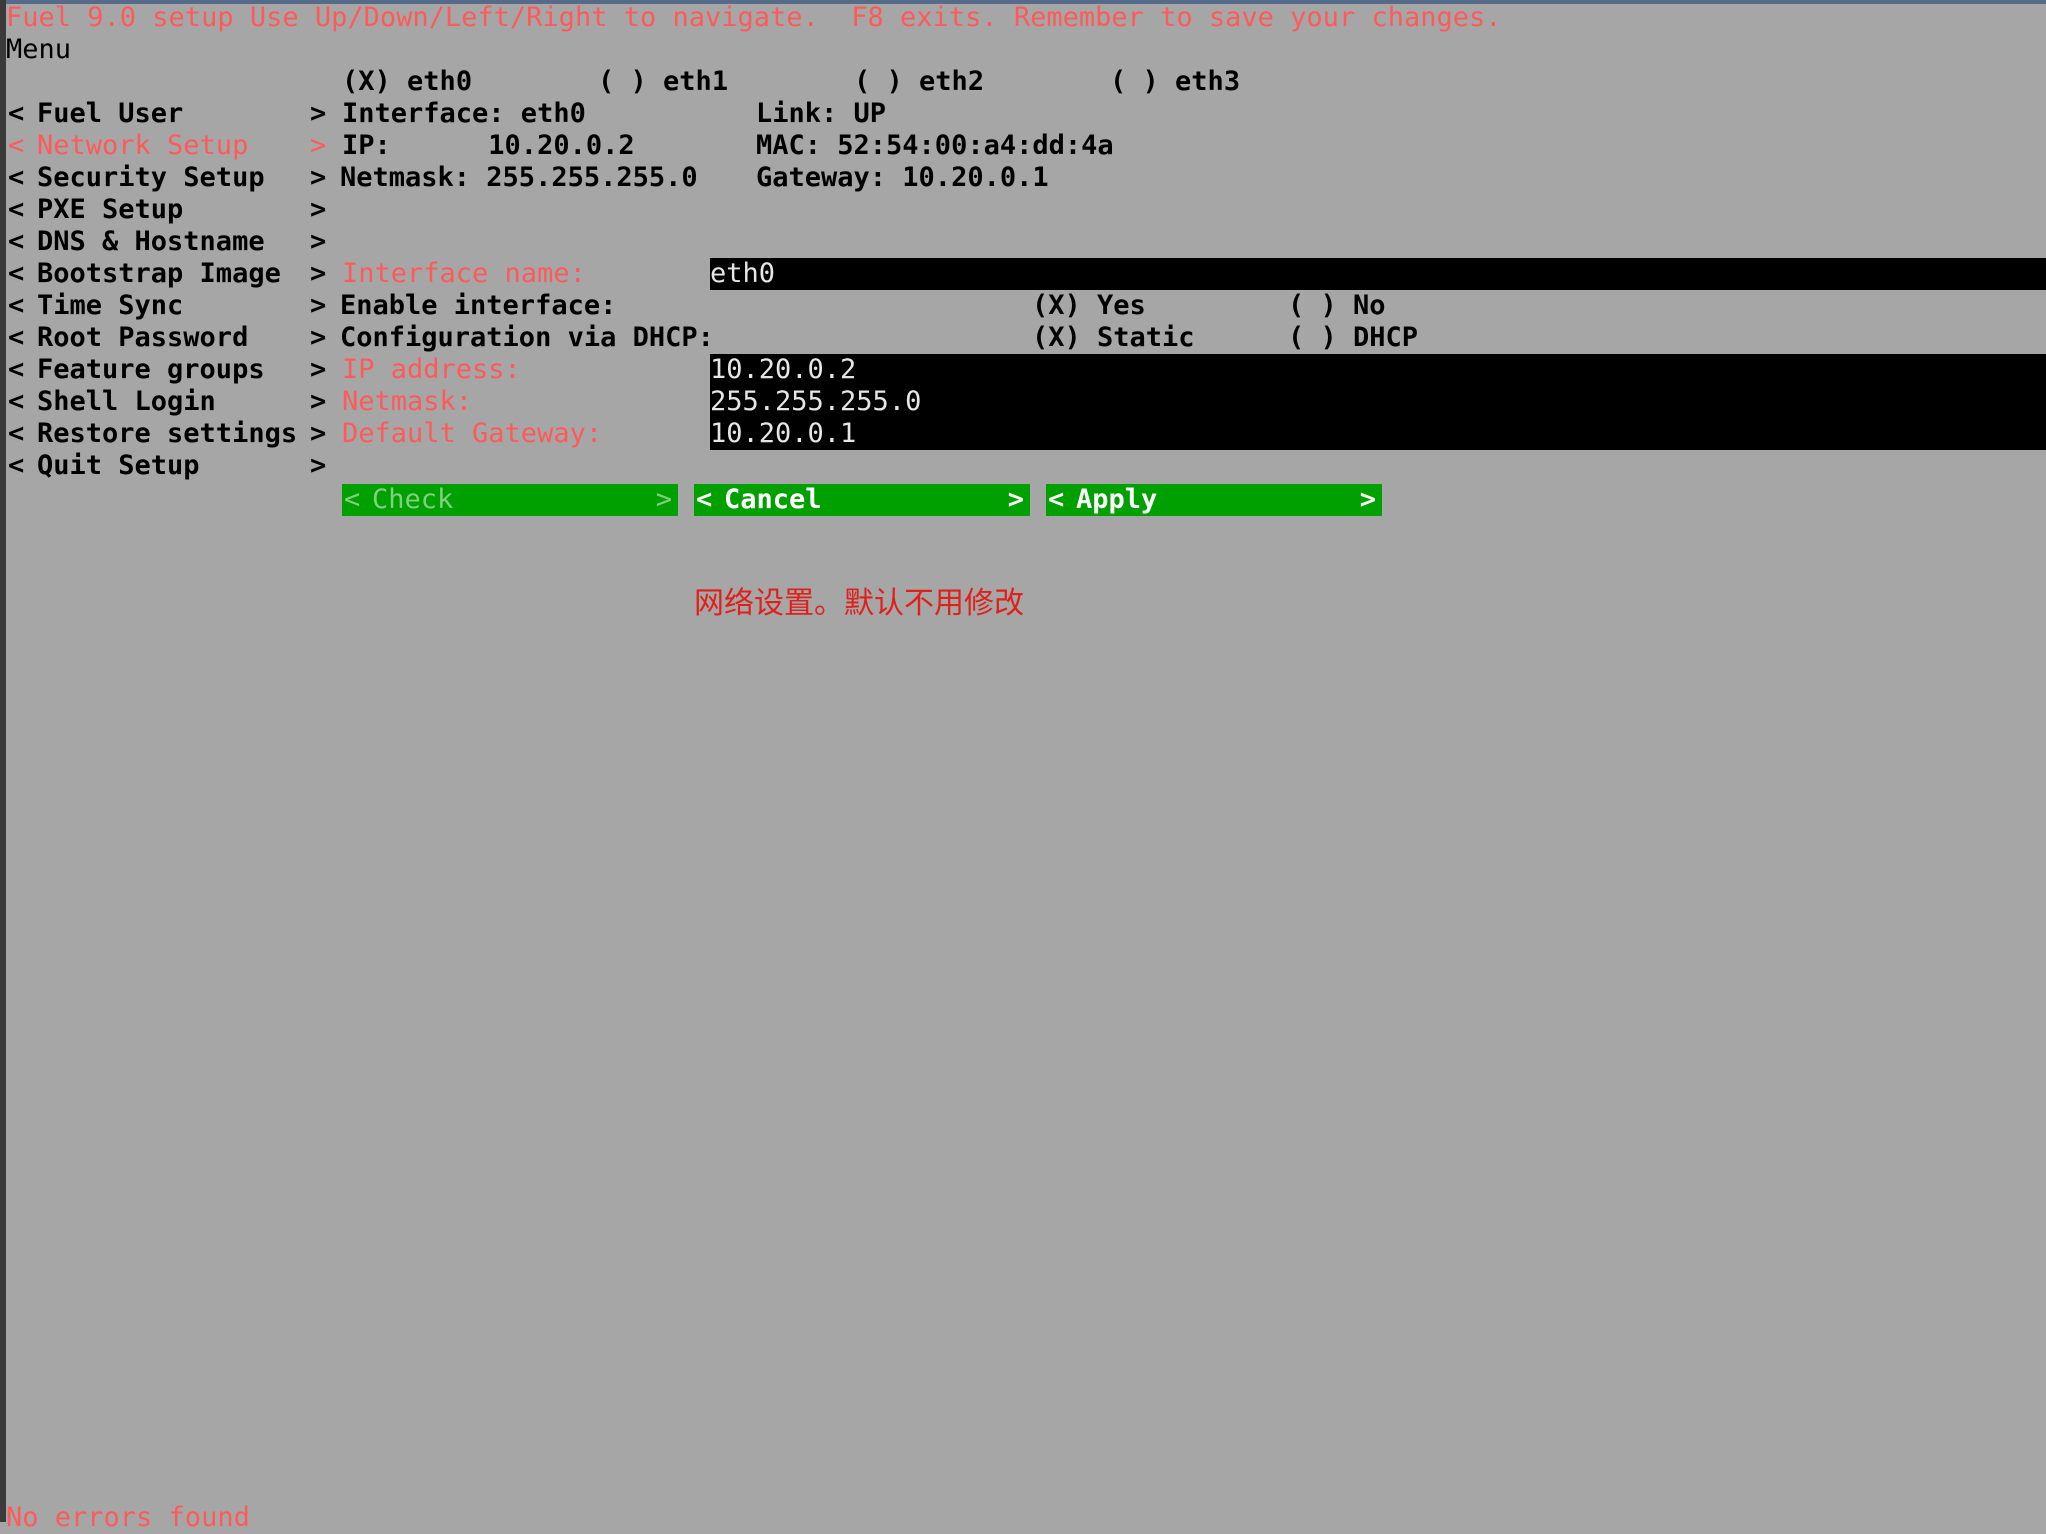  Describe the element at coordinates (407, 401) in the screenshot. I see `netmask-label: Netmask:` at that location.